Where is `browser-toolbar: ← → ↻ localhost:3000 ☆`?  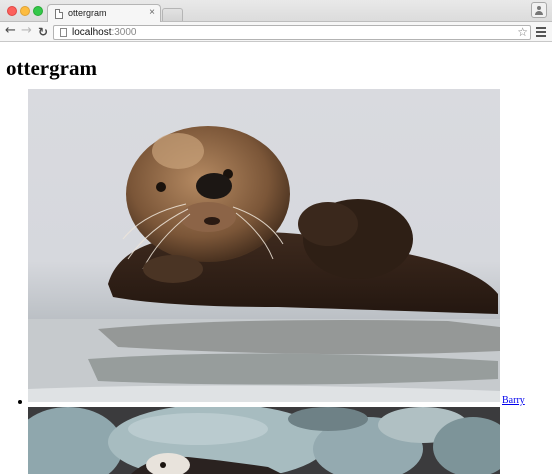 browser-toolbar: ← → ↻ localhost:3000 ☆ is located at coordinates (276, 32).